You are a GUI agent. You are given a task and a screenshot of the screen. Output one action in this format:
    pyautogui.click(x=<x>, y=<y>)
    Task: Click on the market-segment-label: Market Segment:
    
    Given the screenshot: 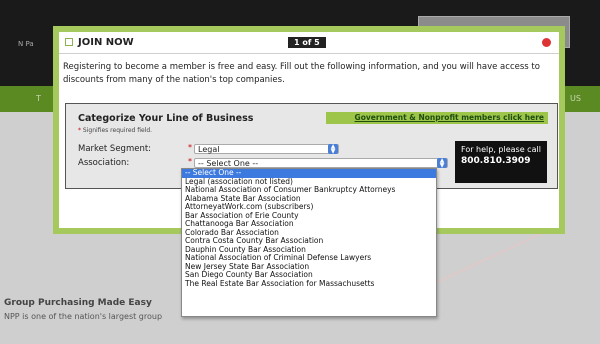 What is the action you would take?
    pyautogui.click(x=115, y=149)
    